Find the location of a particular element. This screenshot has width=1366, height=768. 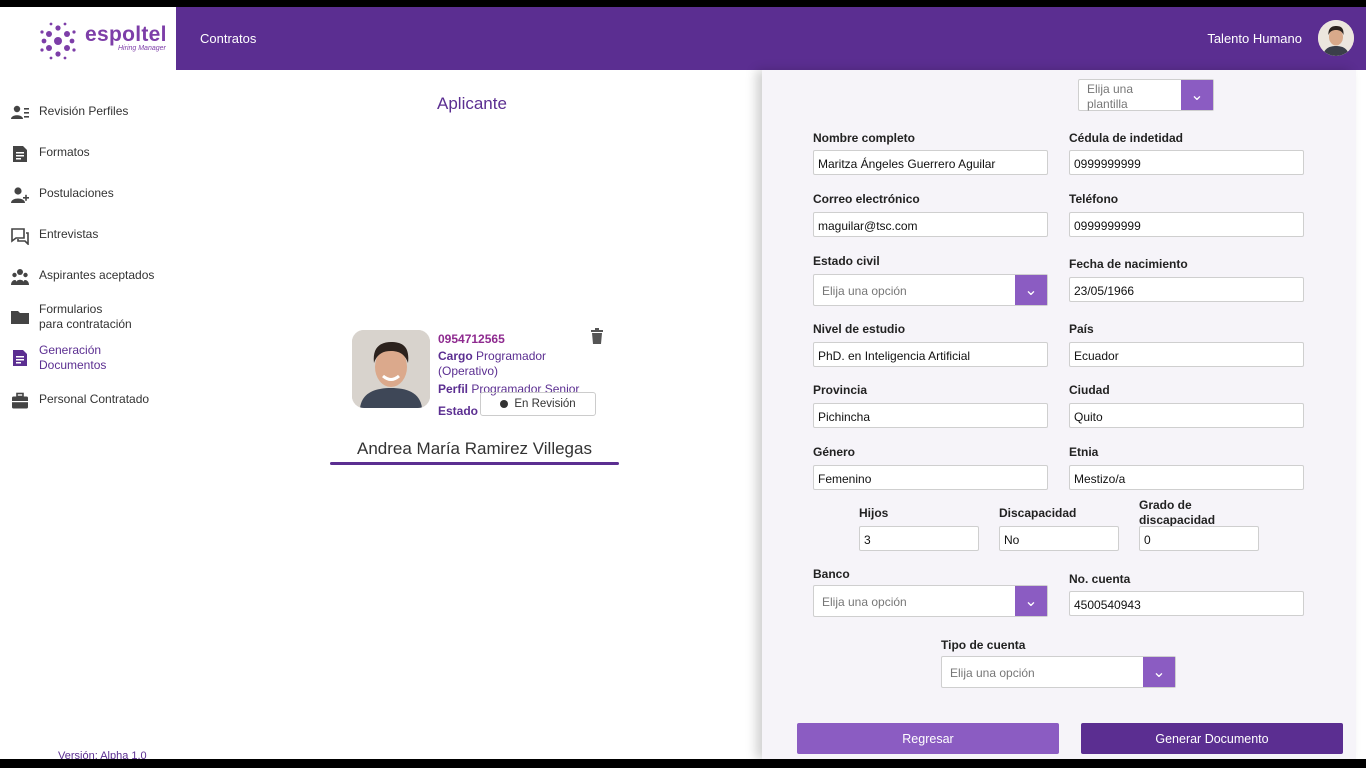

status-dot-icon is located at coordinates (504, 404).